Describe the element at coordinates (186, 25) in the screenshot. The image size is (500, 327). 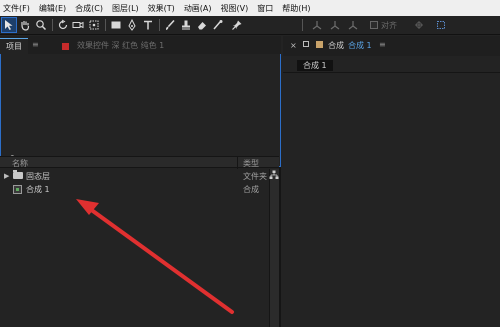
I see `clone-stamp-icon` at that location.